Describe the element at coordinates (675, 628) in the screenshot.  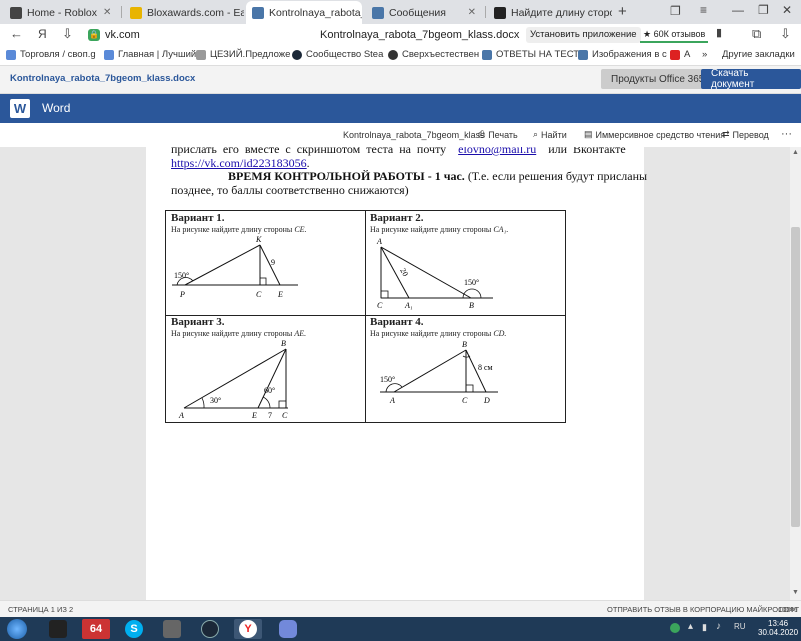
I see `tray-icon` at that location.